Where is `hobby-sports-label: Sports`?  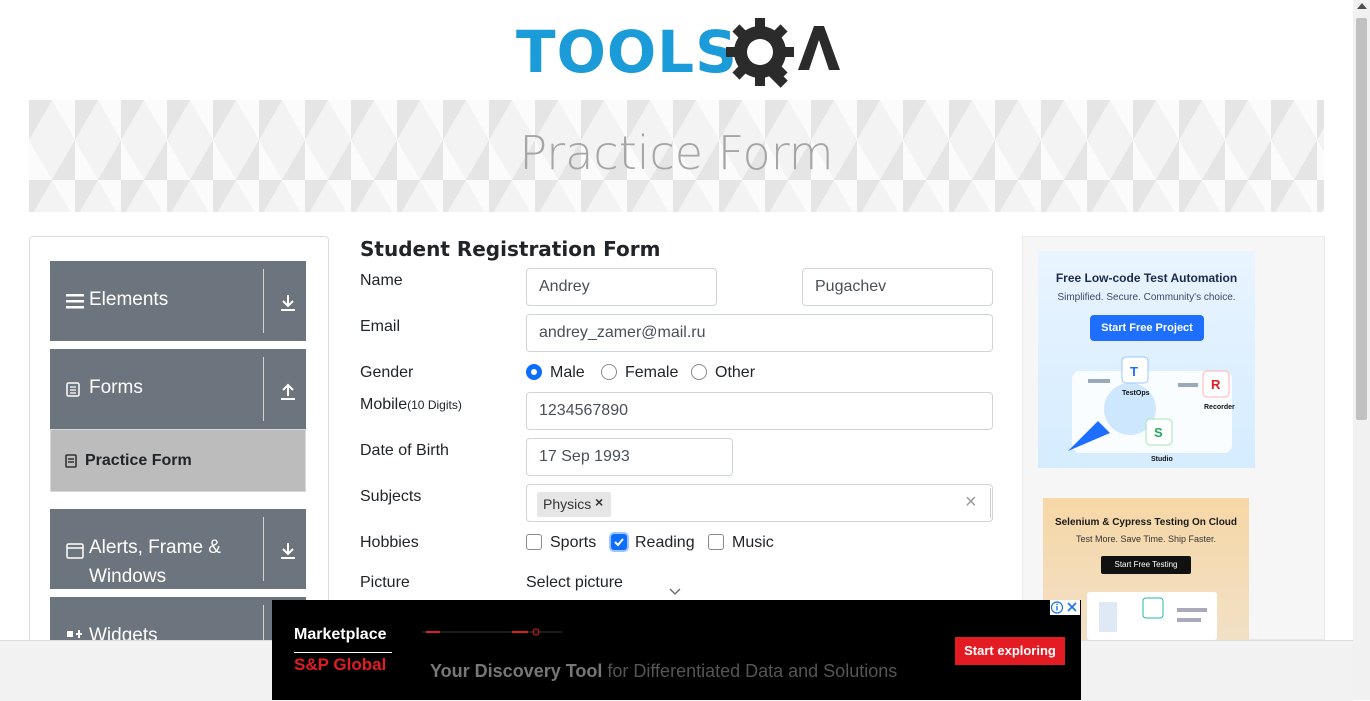
hobby-sports-label: Sports is located at coordinates (573, 543).